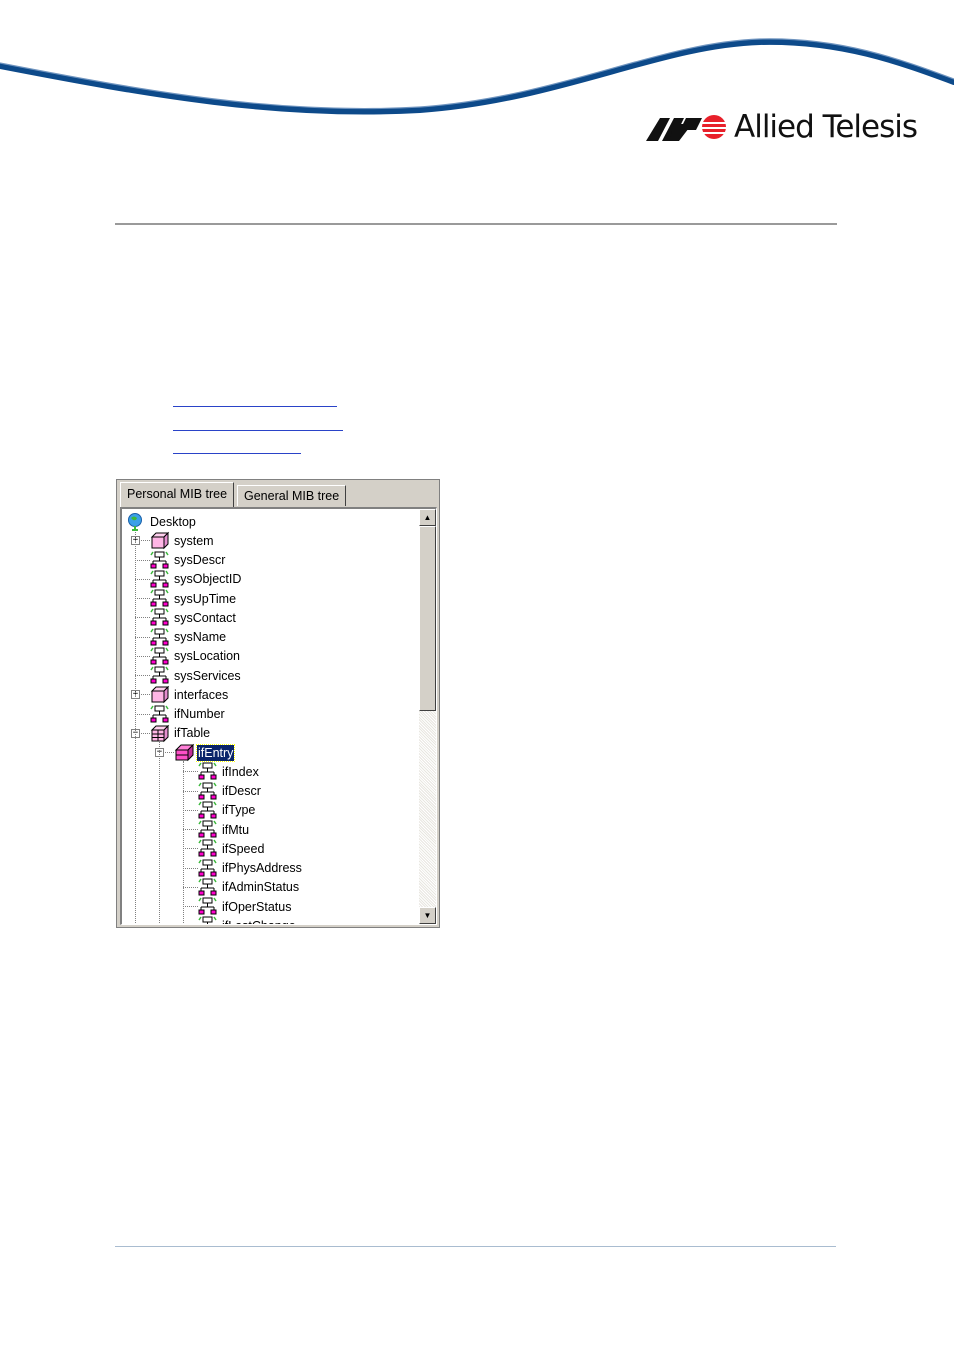 This screenshot has width=954, height=1350. What do you see at coordinates (136, 521) in the screenshot?
I see `globe-icon` at bounding box center [136, 521].